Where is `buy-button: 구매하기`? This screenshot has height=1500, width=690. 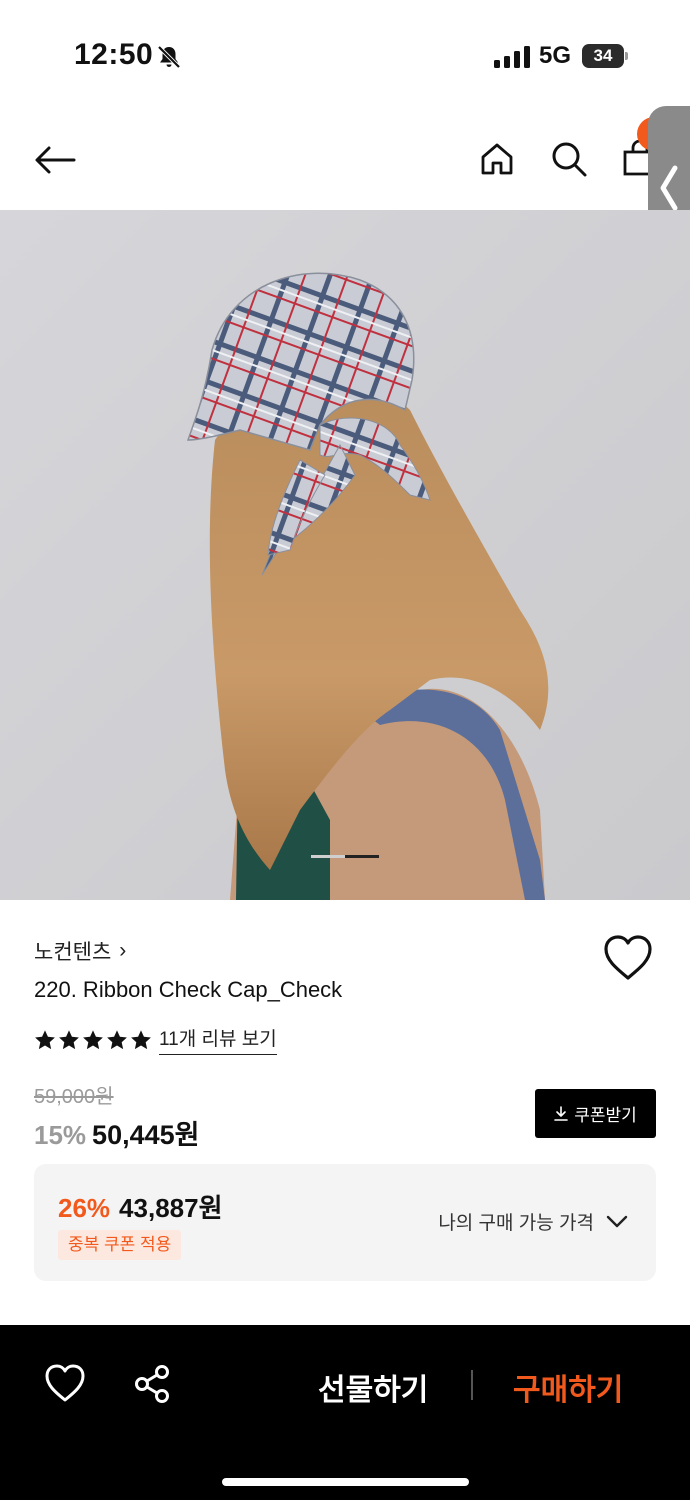
buy-button: 구매하기 is located at coordinates (568, 1387).